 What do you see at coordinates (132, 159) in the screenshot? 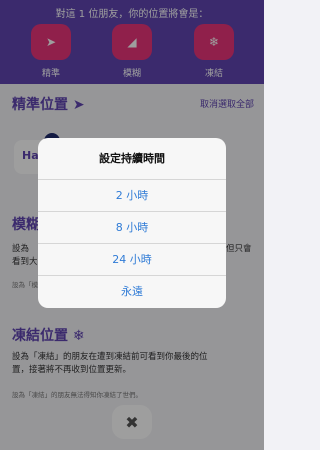
I see `dialog-title: 設定持續時間` at bounding box center [132, 159].